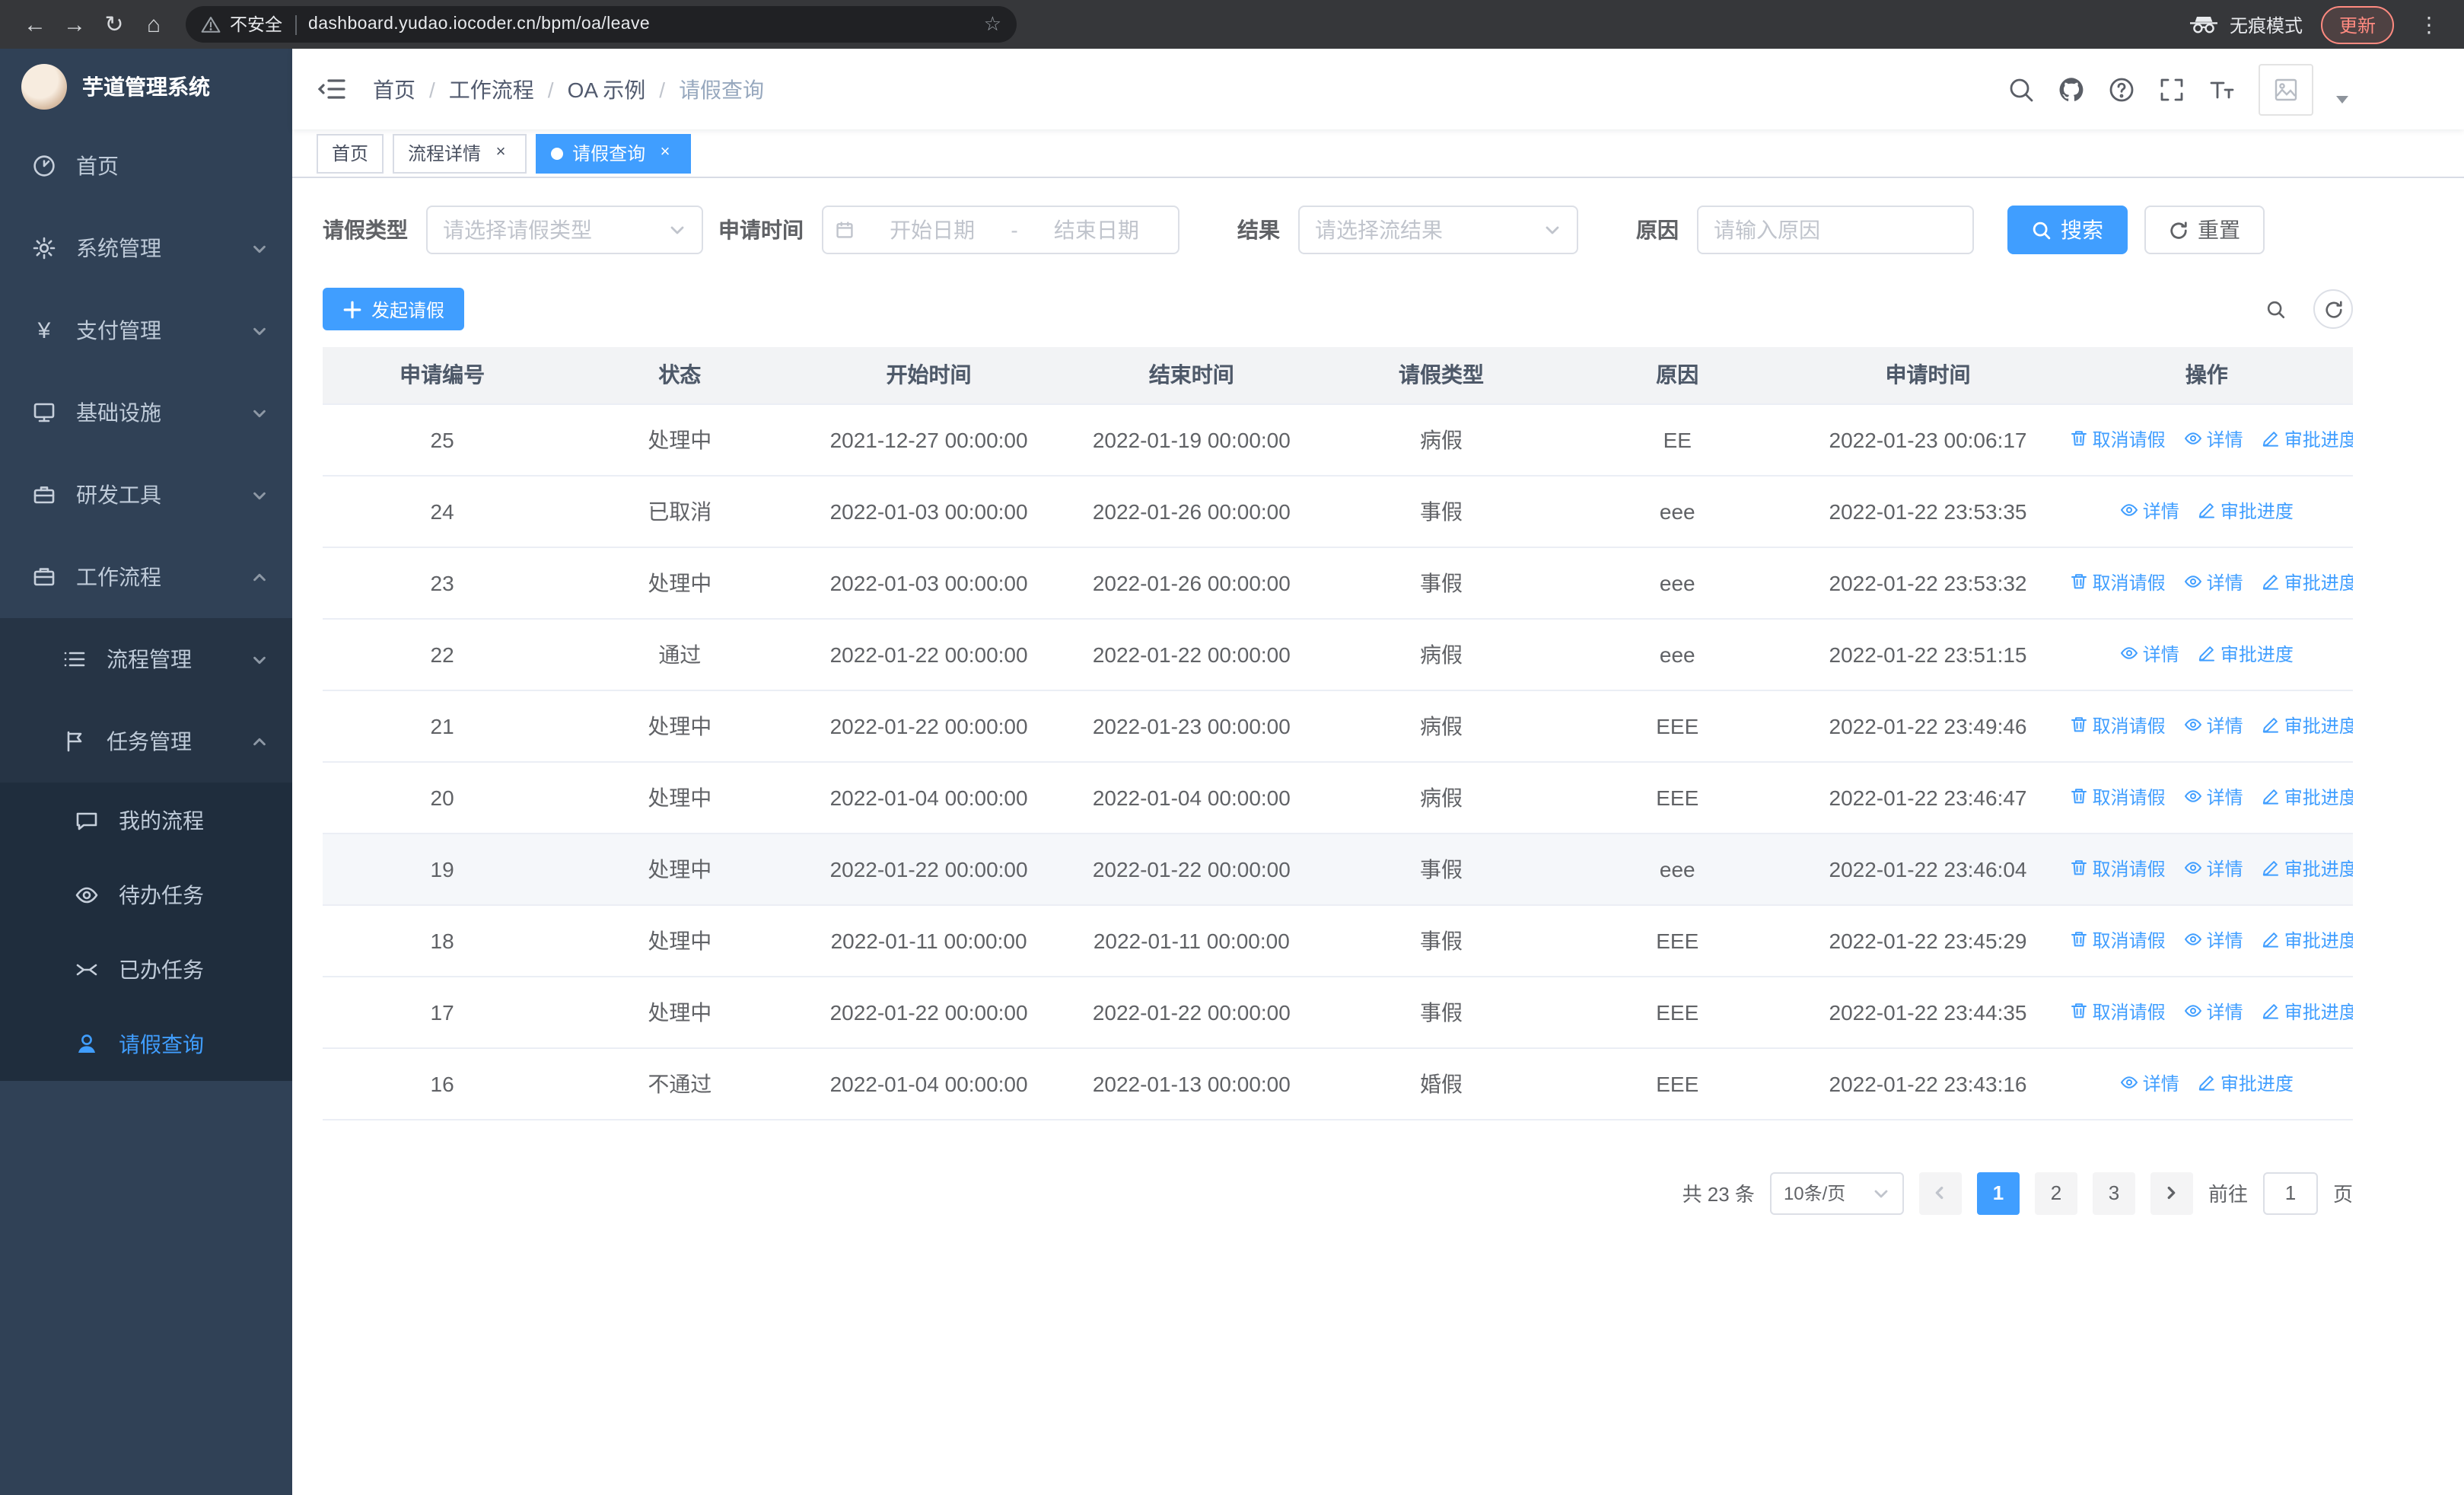 The width and height of the screenshot is (2464, 1495). I want to click on prev-page-button, so click(1940, 1192).